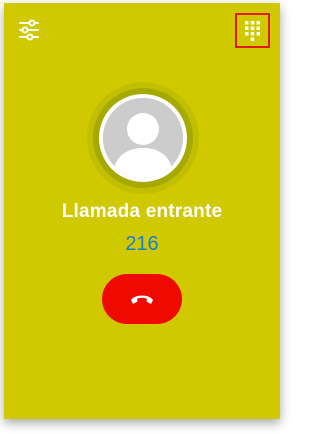 This screenshot has width=320, height=434. I want to click on sliders-icon, so click(29, 30).